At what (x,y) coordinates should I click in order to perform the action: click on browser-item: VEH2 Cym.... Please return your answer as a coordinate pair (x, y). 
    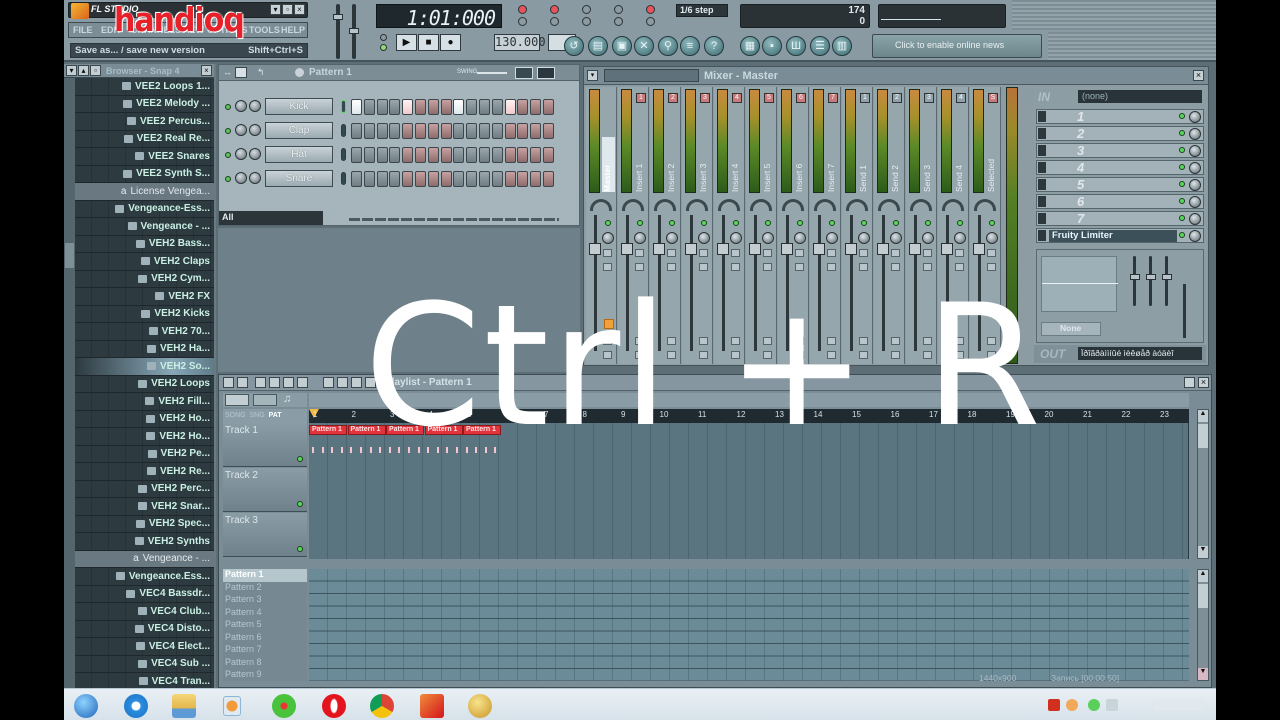
    Looking at the image, I should click on (144, 279).